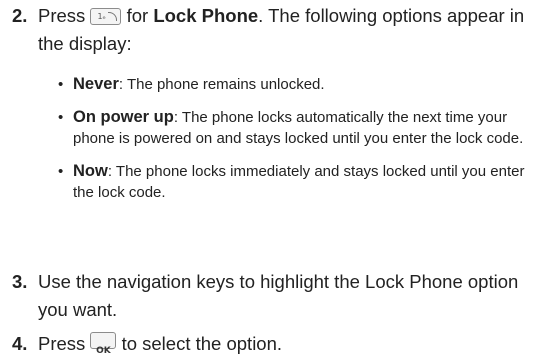  What do you see at coordinates (103, 351) in the screenshot?
I see `ok-key-label: OK` at bounding box center [103, 351].